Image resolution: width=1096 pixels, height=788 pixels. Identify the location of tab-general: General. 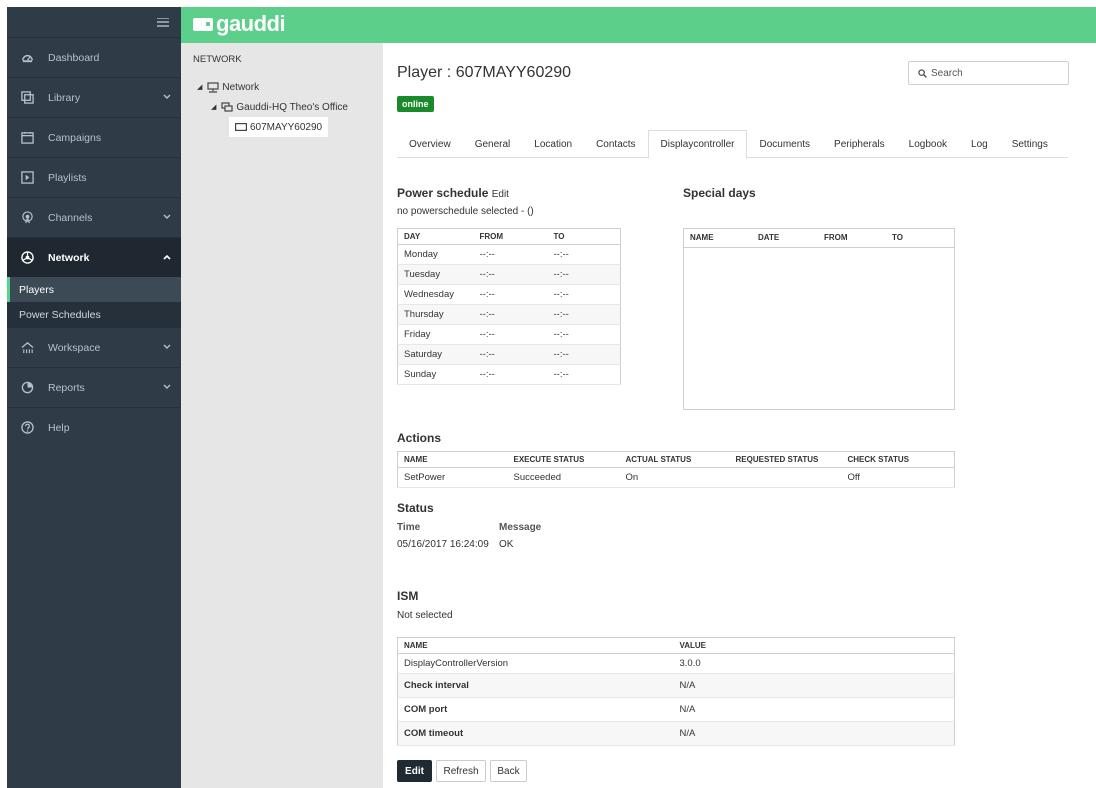
(493, 144).